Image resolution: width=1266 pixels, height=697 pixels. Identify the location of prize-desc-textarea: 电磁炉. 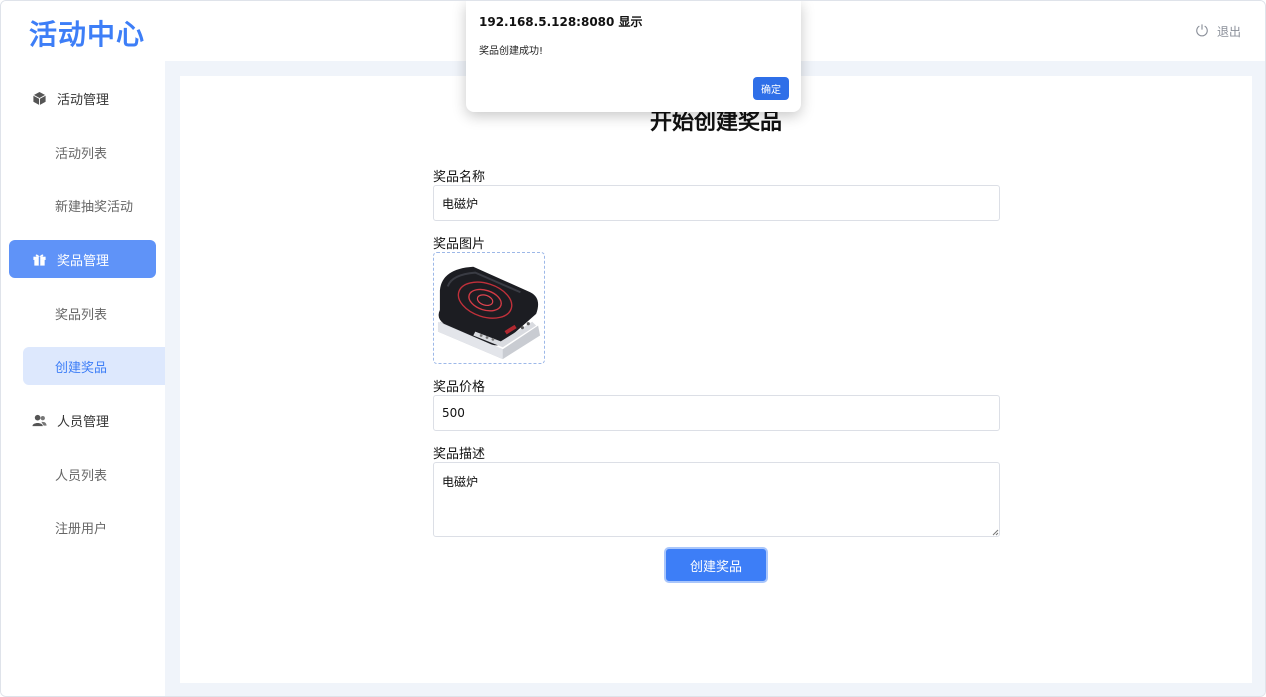
(716, 499).